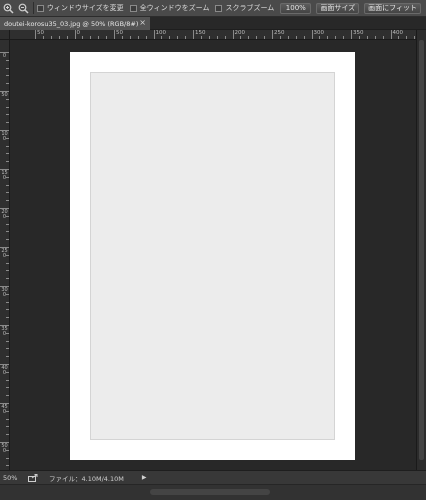  What do you see at coordinates (219, 8) in the screenshot?
I see `scrubby-zoom-checkbox` at bounding box center [219, 8].